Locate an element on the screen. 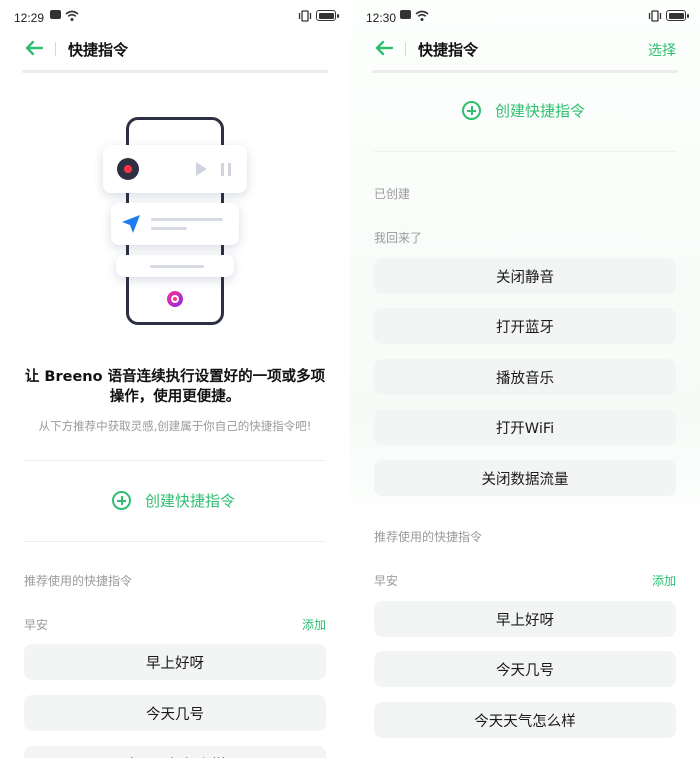  breeno-dot-icon is located at coordinates (175, 299).